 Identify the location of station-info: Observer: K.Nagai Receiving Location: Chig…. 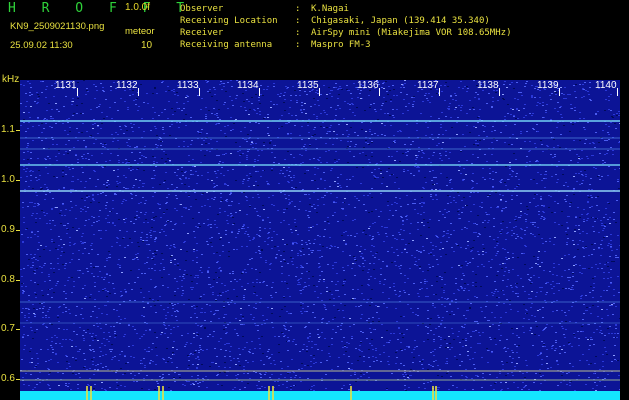
(345, 27).